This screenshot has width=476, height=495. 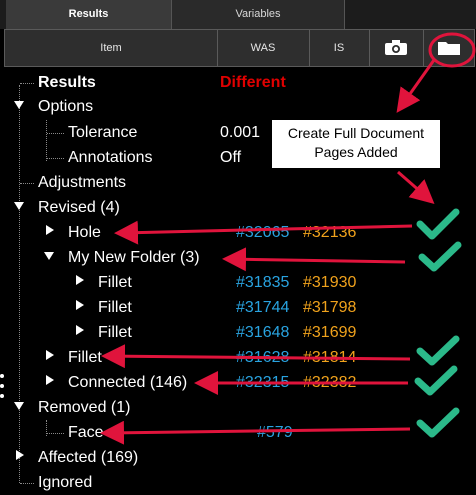 What do you see at coordinates (86, 433) in the screenshot?
I see `tree-item-face: Face` at bounding box center [86, 433].